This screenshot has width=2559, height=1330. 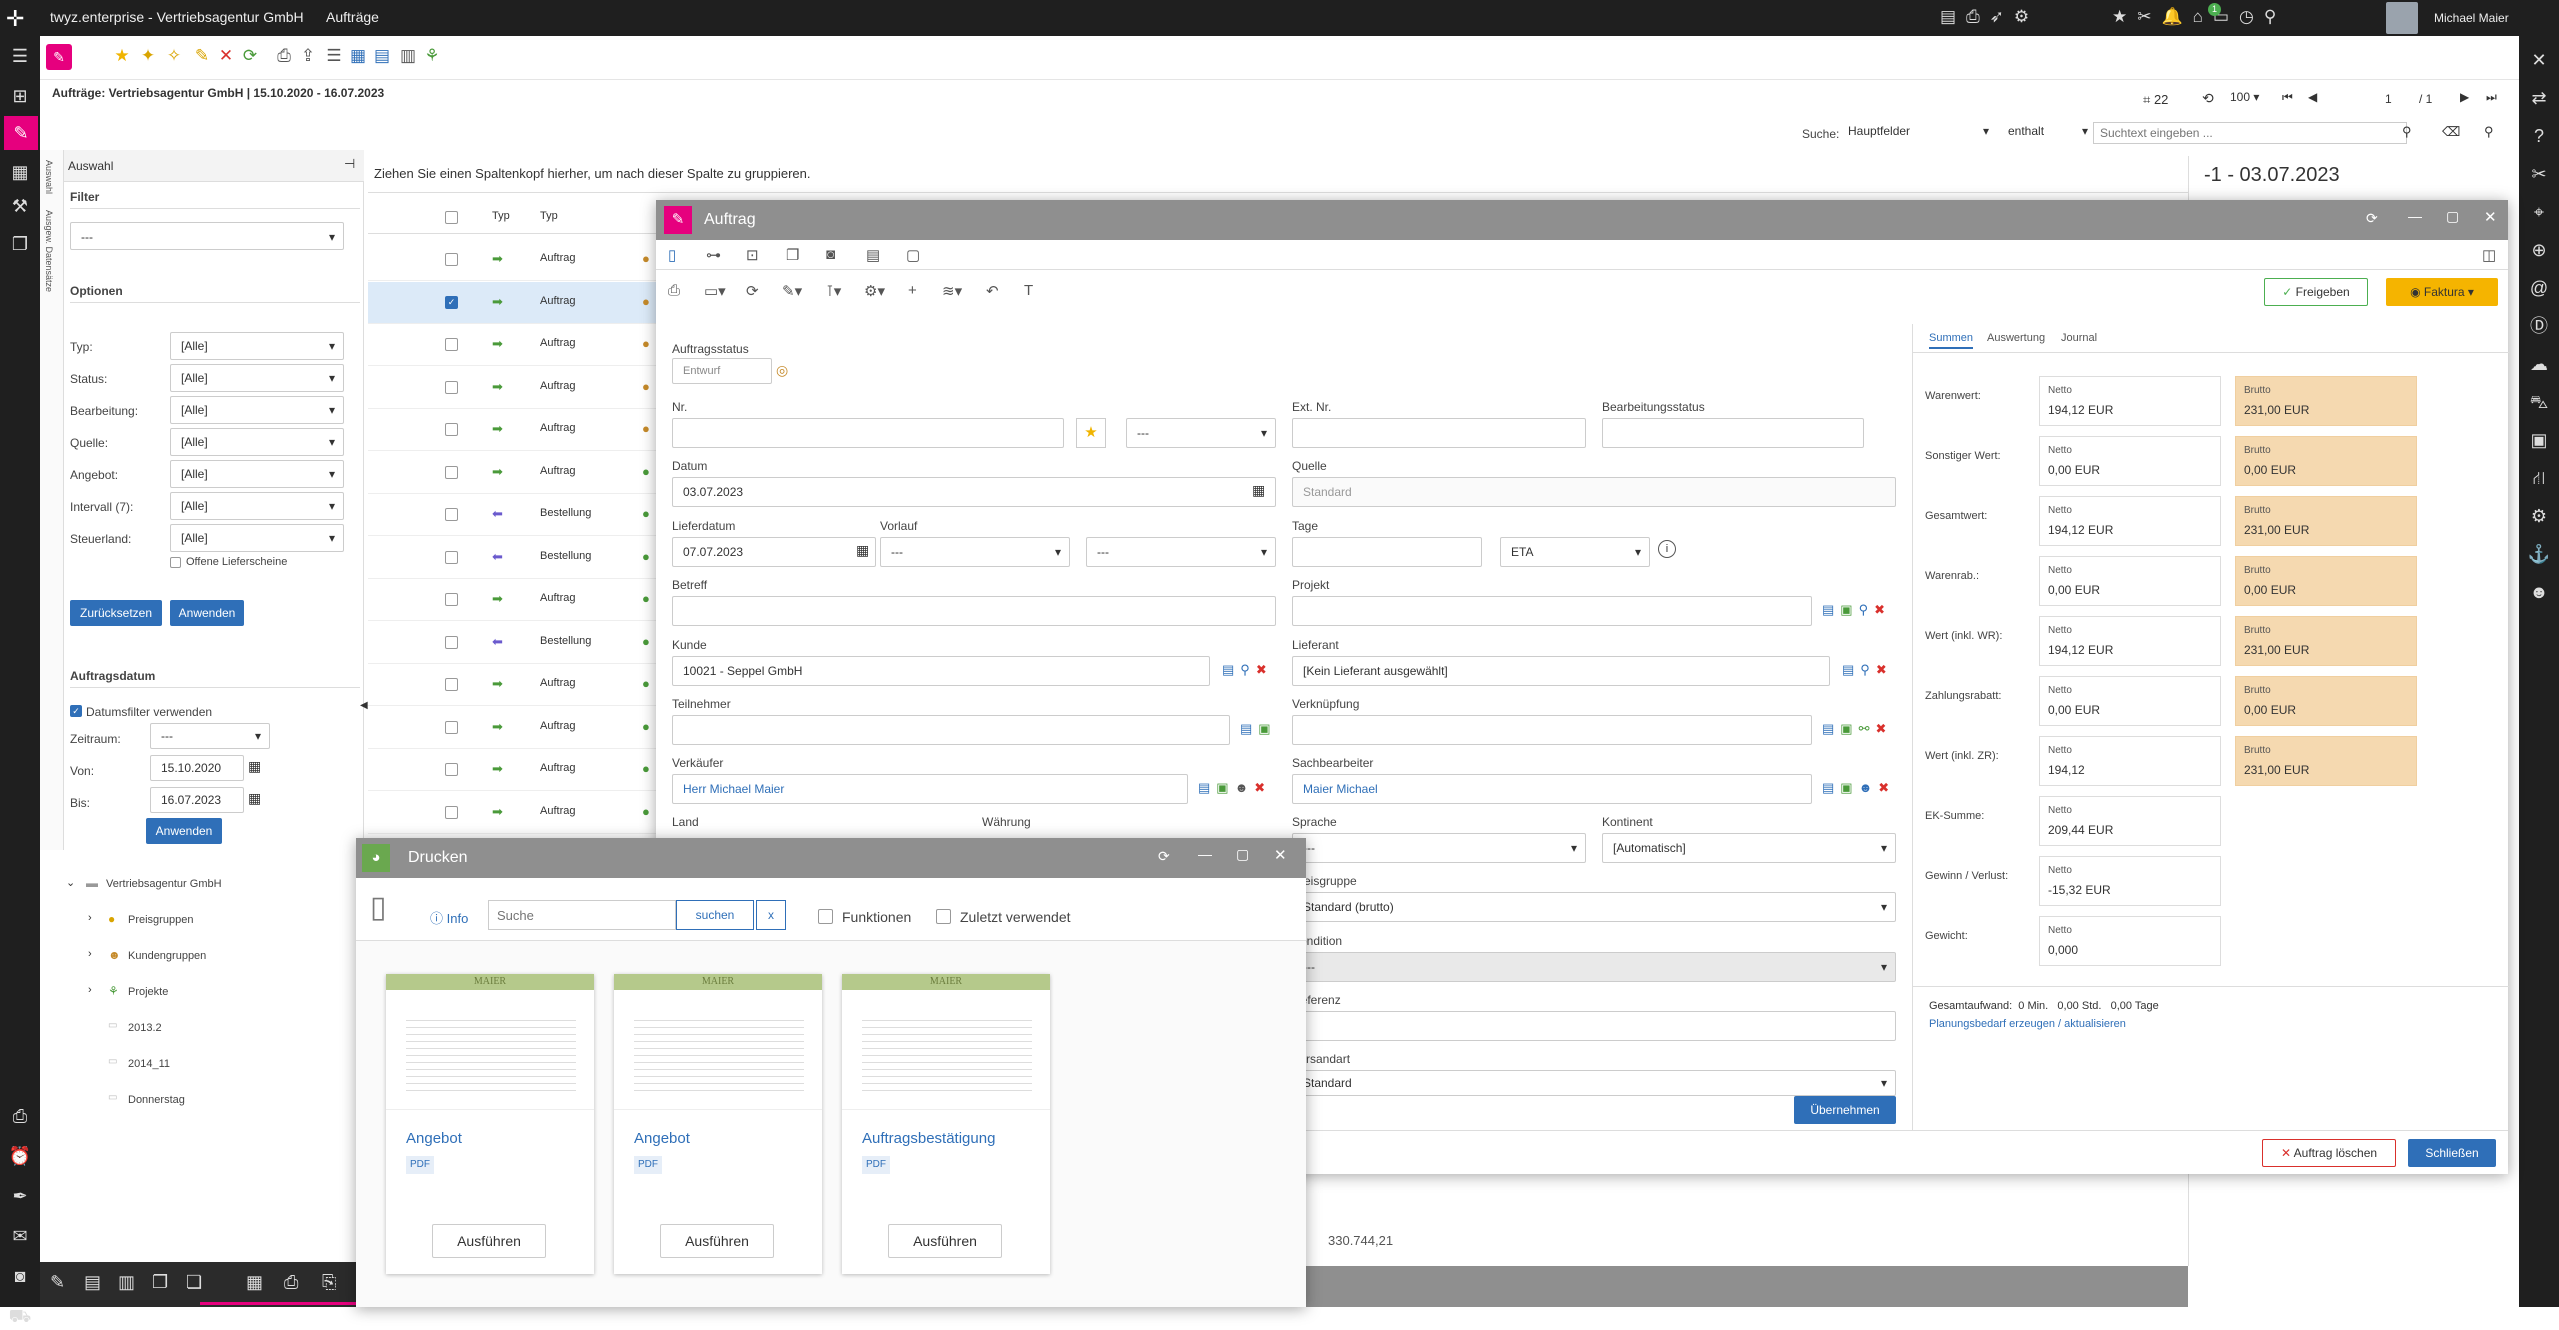 What do you see at coordinates (1978, 16) in the screenshot?
I see `print-icon: ⎙` at bounding box center [1978, 16].